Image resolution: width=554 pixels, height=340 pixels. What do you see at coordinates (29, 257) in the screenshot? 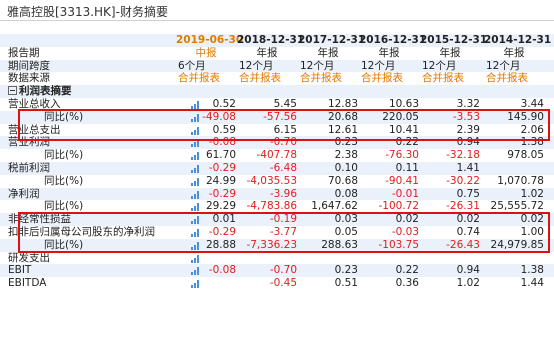
I see `metric-label: 研发支出` at bounding box center [29, 257].